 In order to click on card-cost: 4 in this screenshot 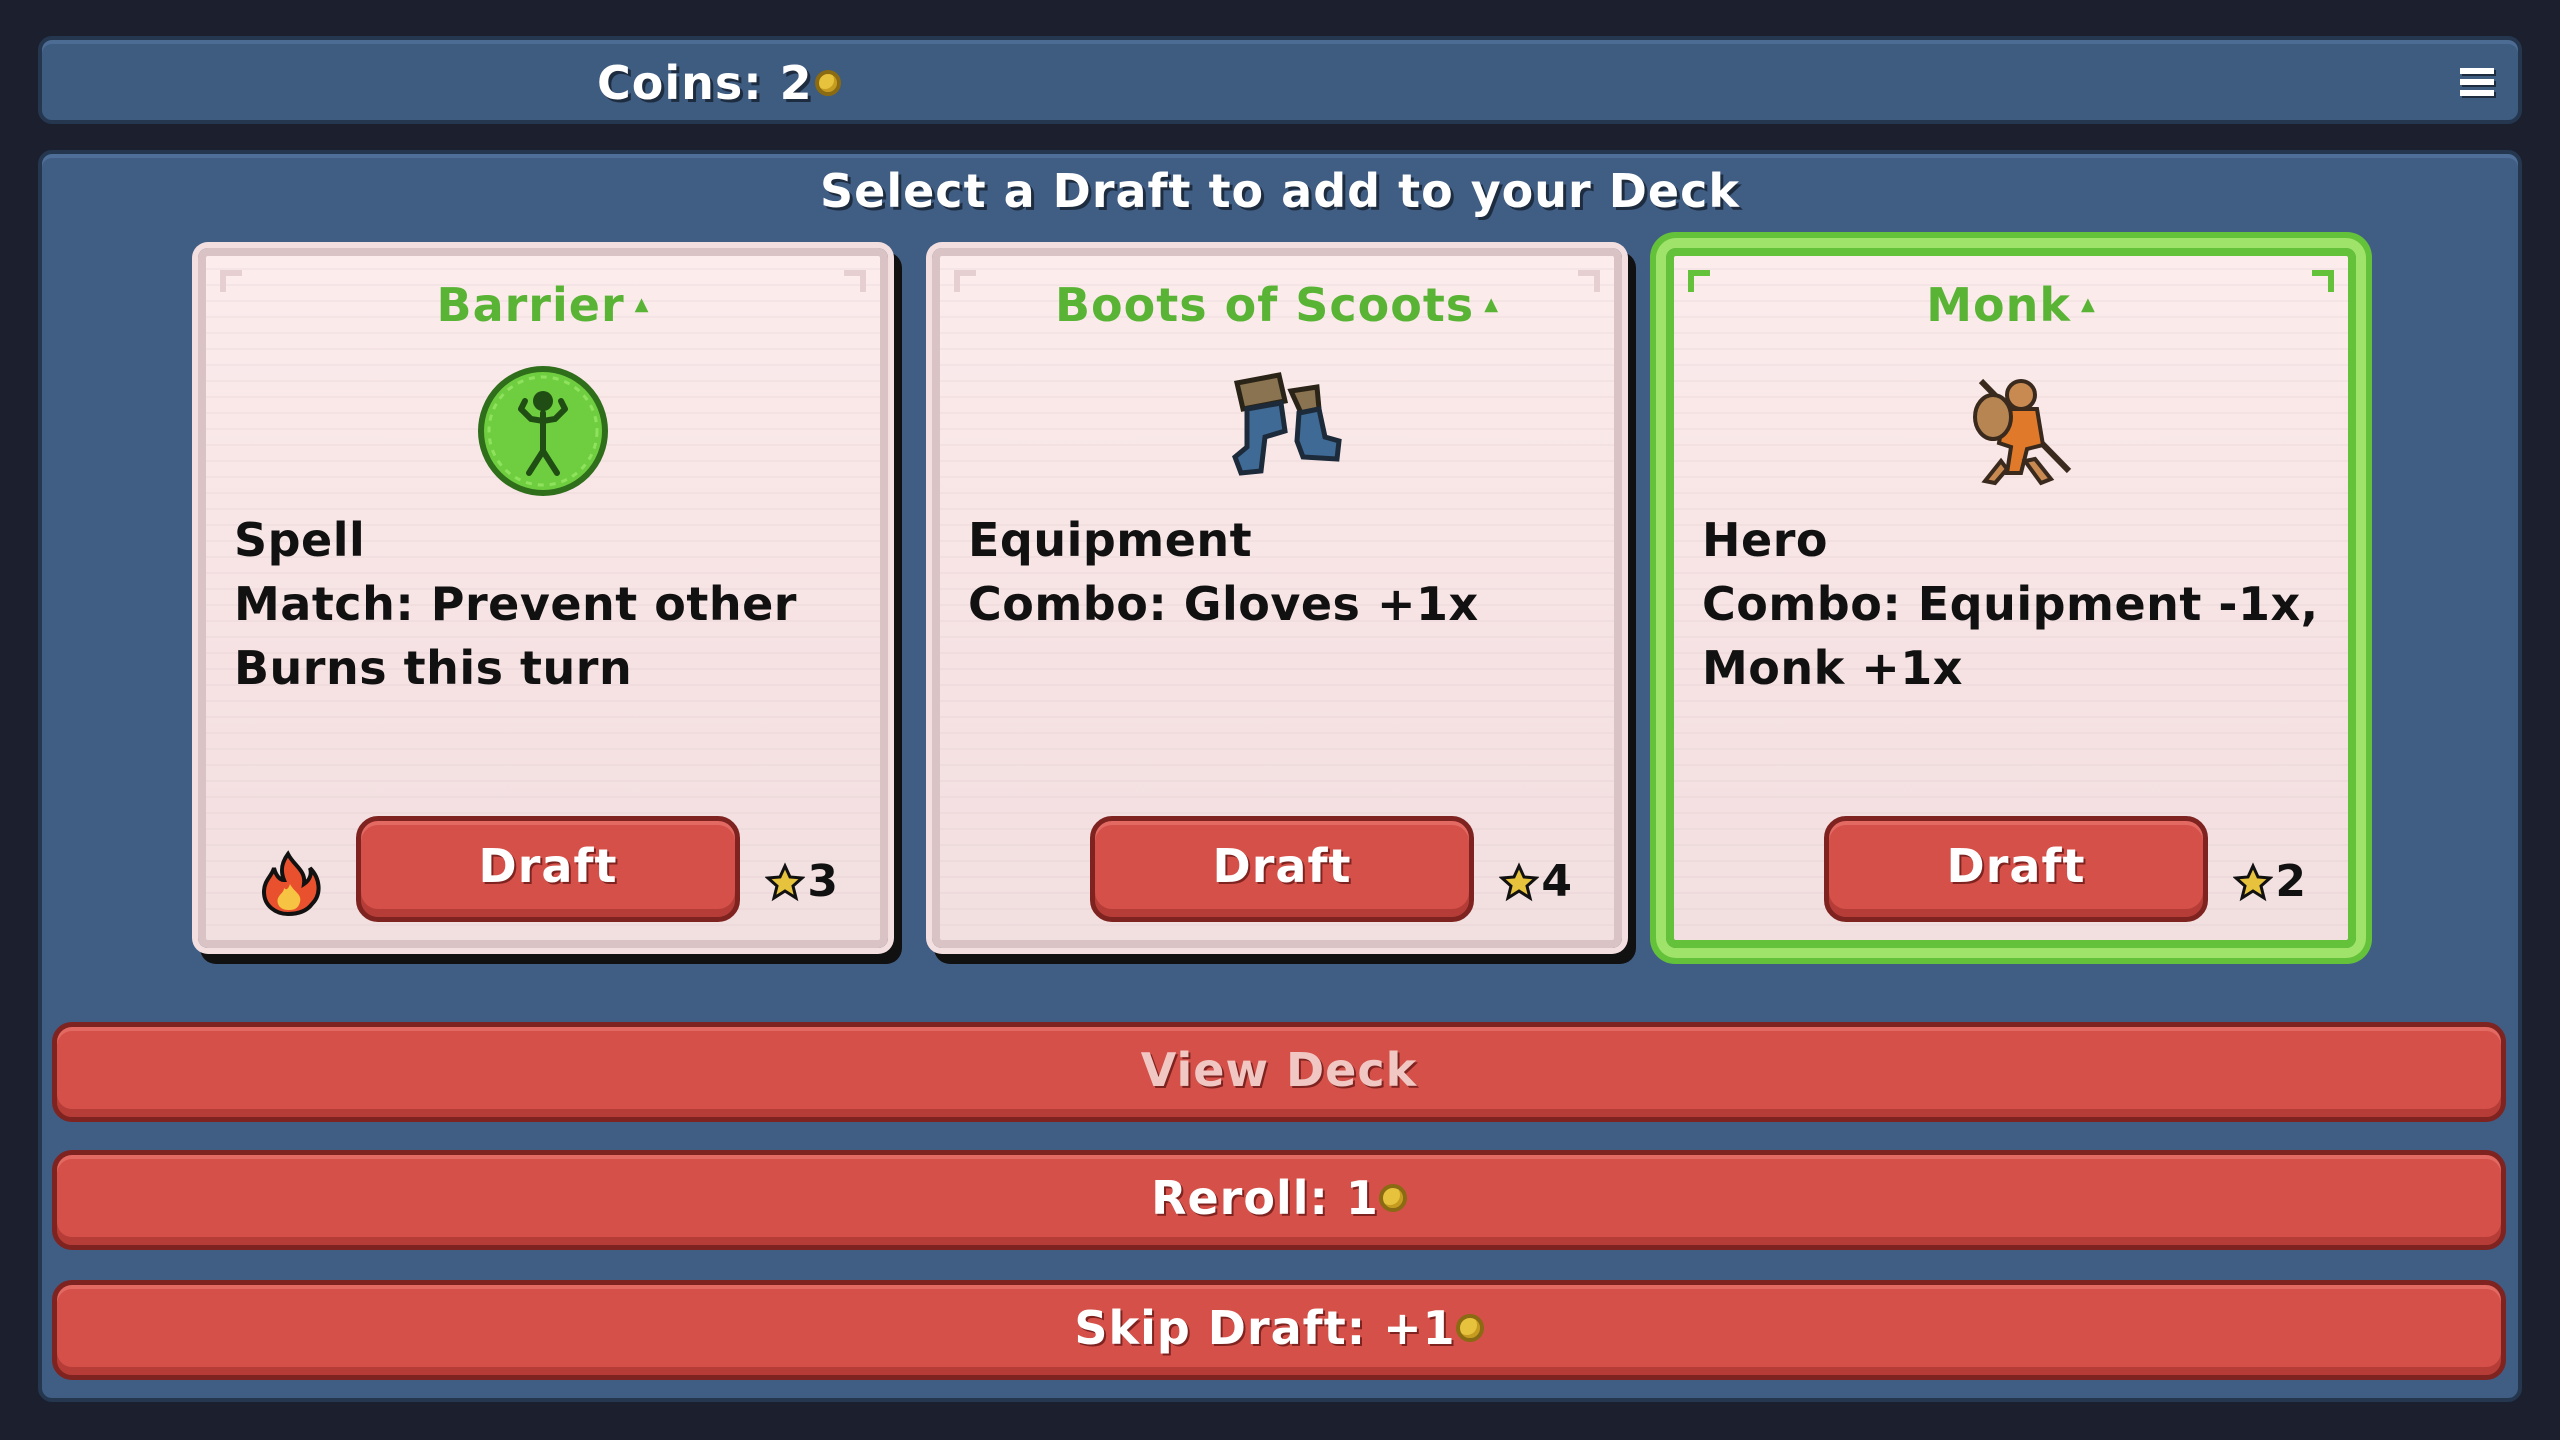, I will do `click(1535, 881)`.